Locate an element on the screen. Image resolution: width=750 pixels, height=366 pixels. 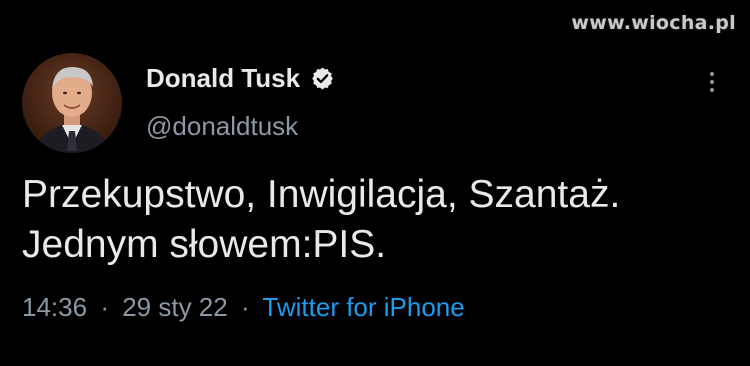
tweet-time: 14:36 is located at coordinates (54, 307).